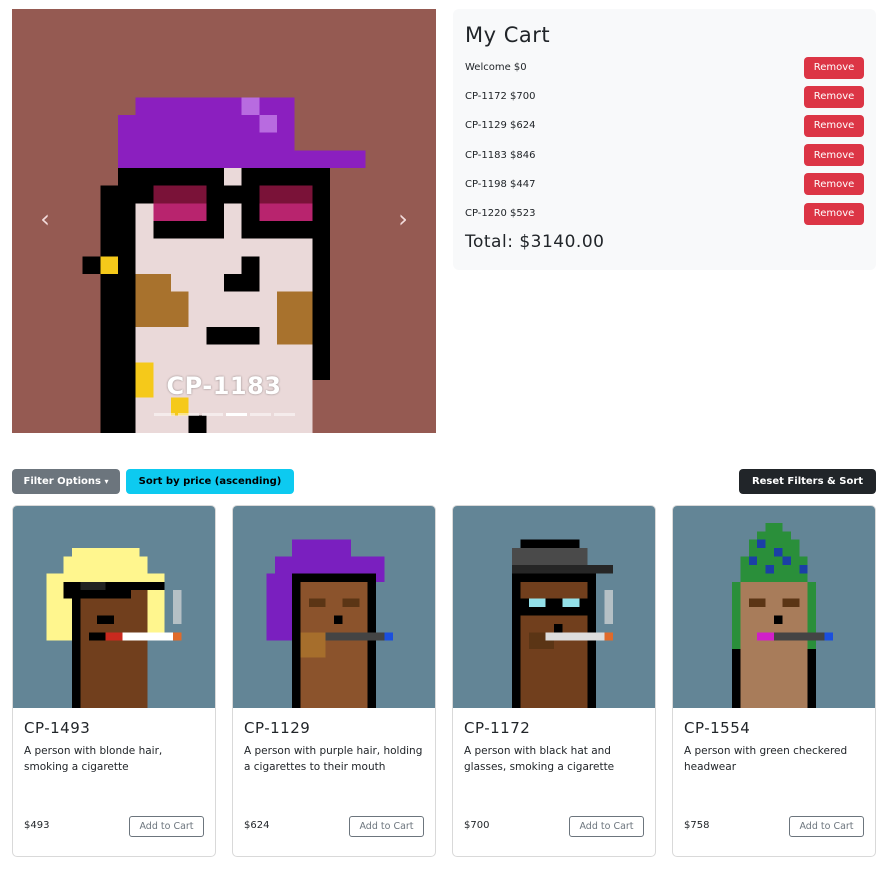  Describe the element at coordinates (664, 155) in the screenshot. I see `cart-item: CP-1183 $846 Remove` at that location.